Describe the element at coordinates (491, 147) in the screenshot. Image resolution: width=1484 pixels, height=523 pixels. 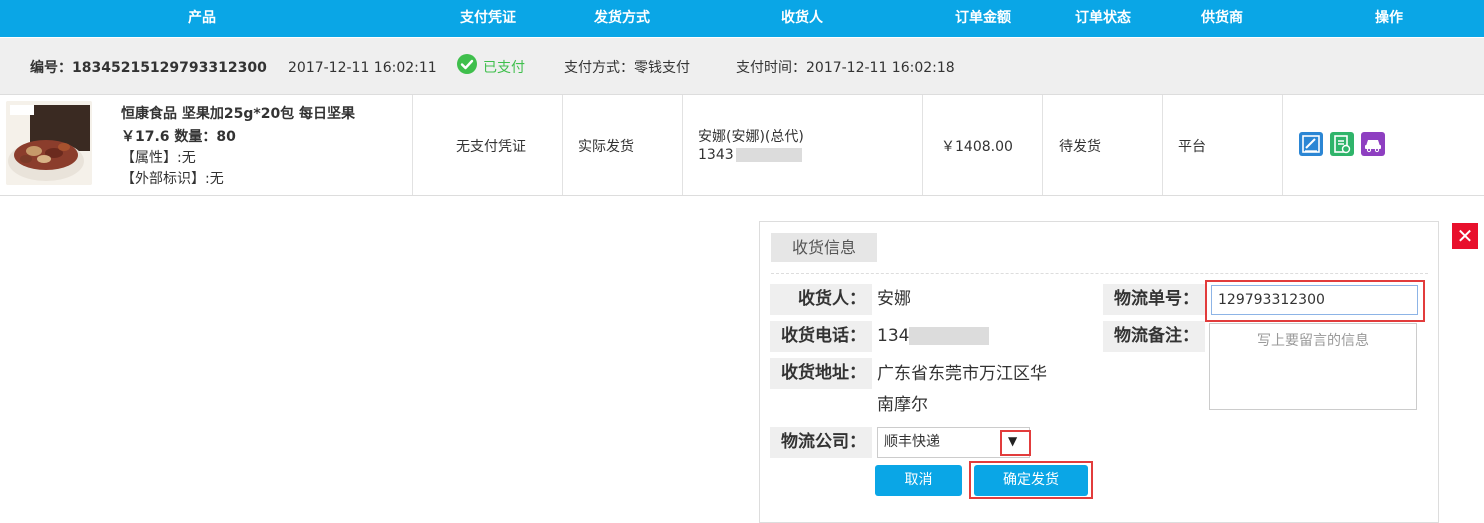
I see `voucher-cell: 无支付凭证` at that location.